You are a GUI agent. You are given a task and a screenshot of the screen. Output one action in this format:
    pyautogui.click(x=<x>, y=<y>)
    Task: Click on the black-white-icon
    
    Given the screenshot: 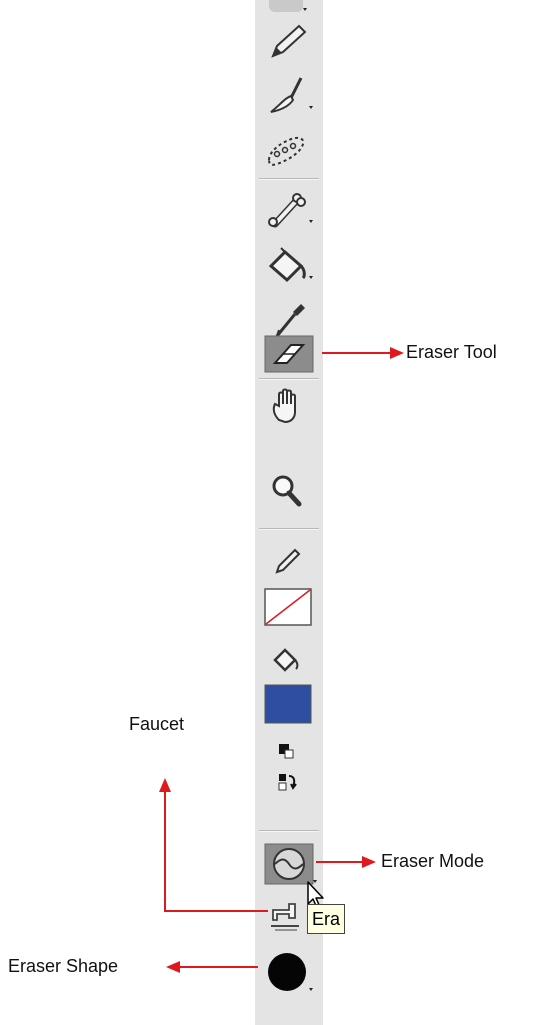 What is the action you would take?
    pyautogui.click(x=286, y=751)
    